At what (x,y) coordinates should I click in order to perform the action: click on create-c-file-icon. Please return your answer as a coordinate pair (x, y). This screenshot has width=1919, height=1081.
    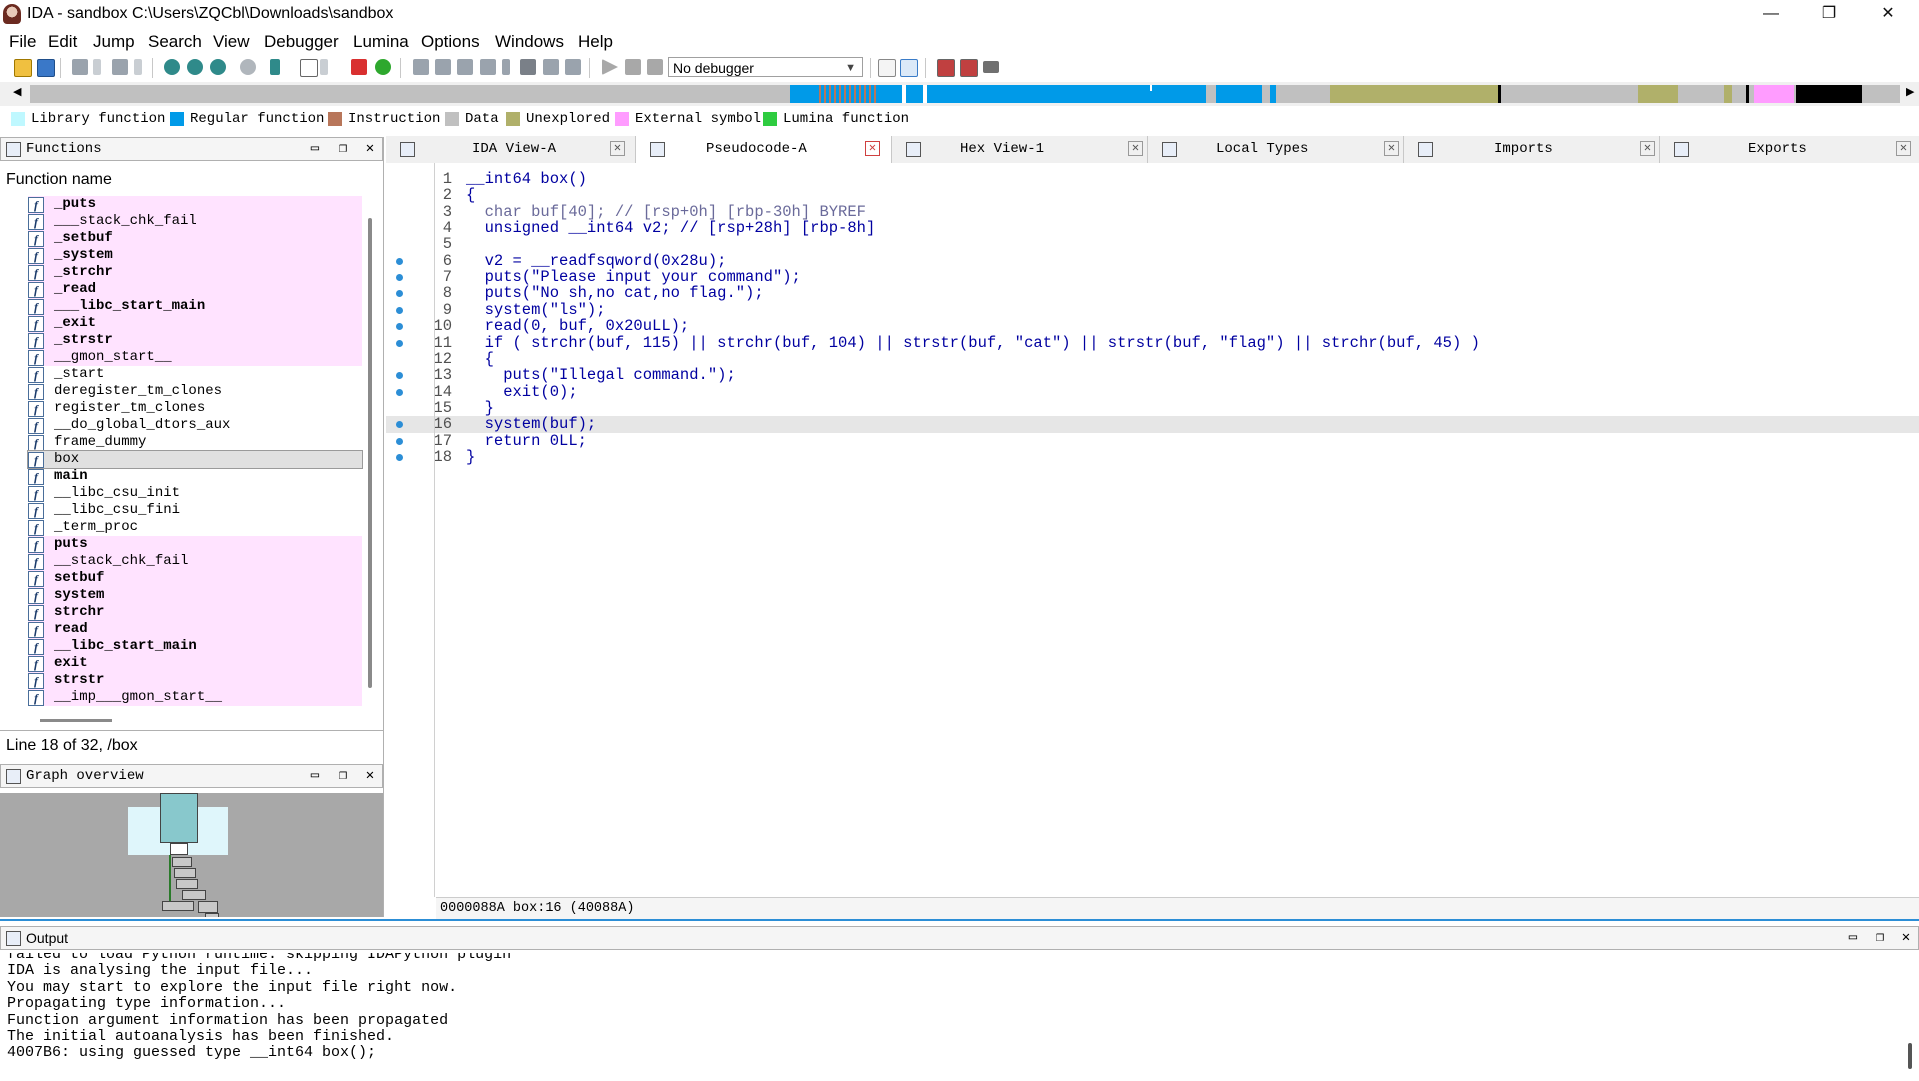
    Looking at the image, I should click on (887, 68).